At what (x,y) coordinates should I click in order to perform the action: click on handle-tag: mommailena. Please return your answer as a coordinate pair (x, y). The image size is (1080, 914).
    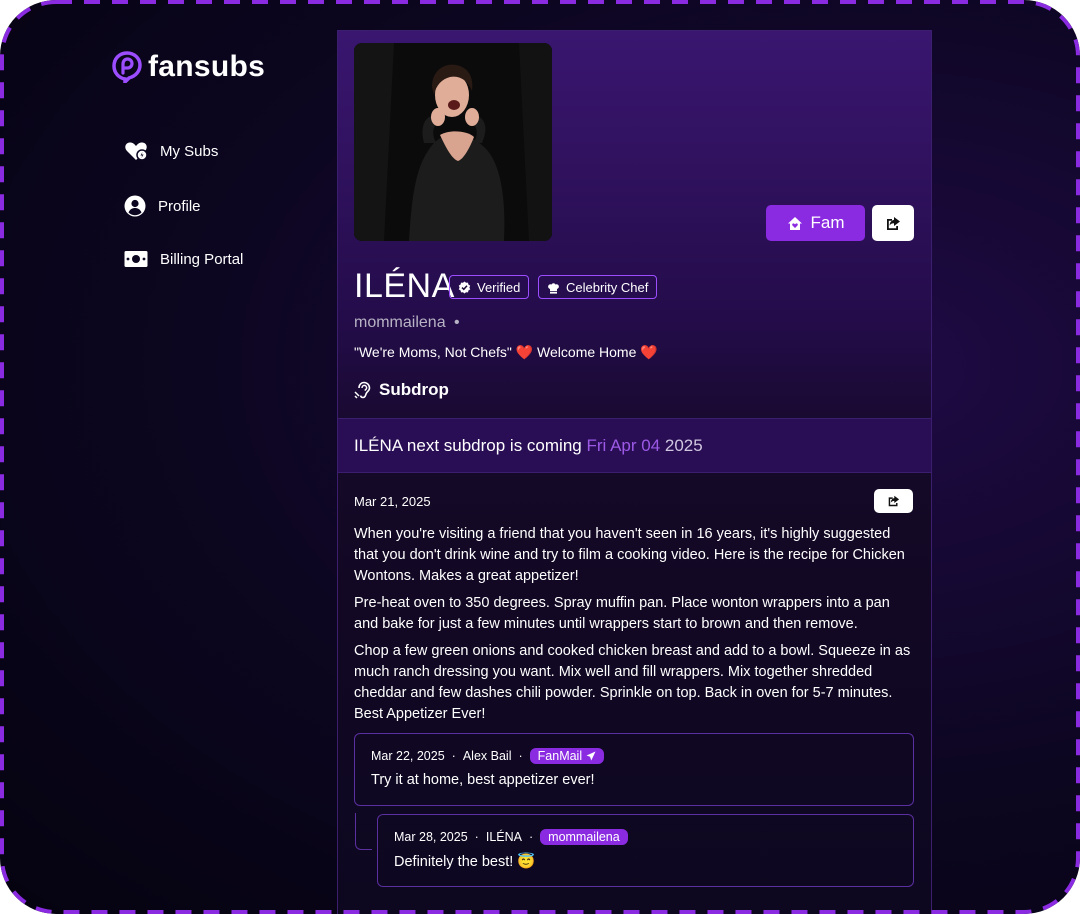
    Looking at the image, I should click on (584, 837).